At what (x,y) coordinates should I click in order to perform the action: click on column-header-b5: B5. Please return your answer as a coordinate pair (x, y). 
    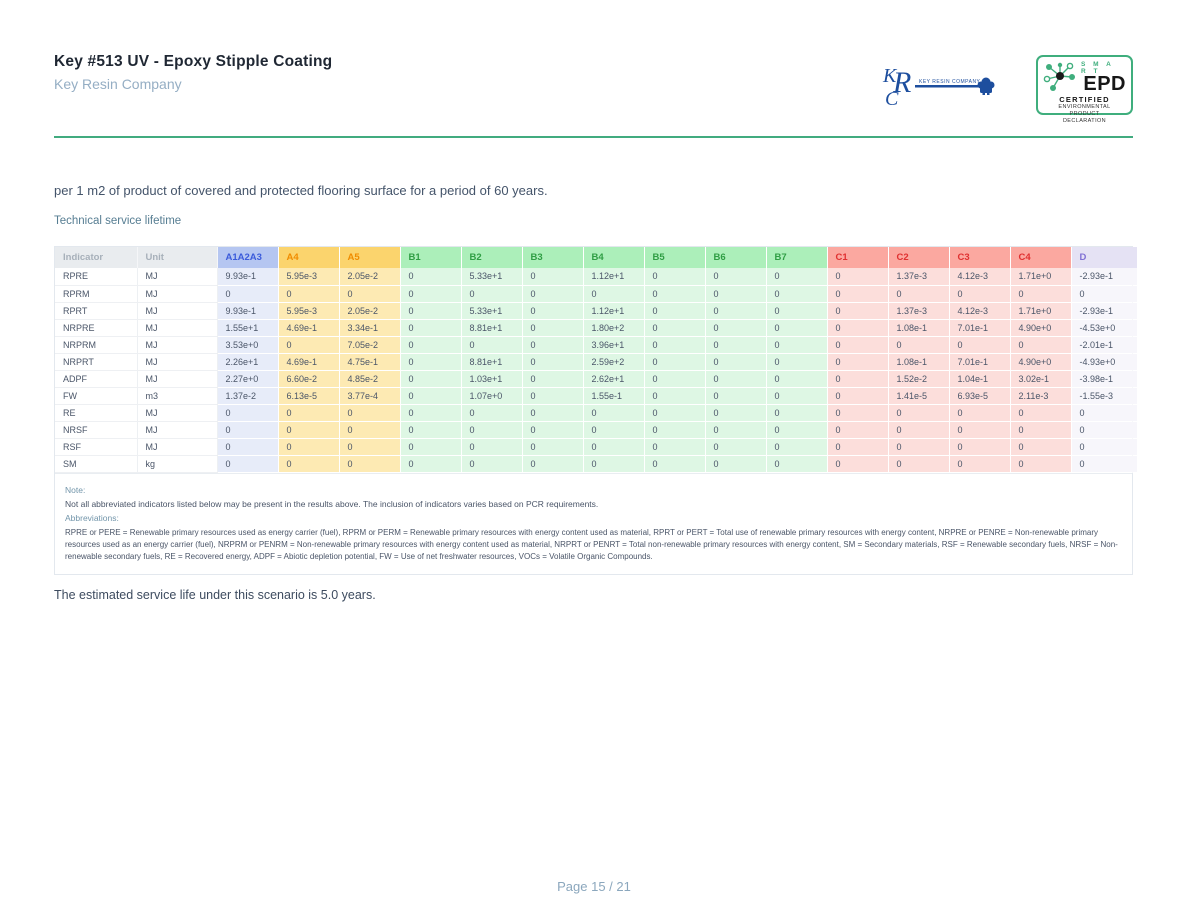
    Looking at the image, I should click on (675, 257).